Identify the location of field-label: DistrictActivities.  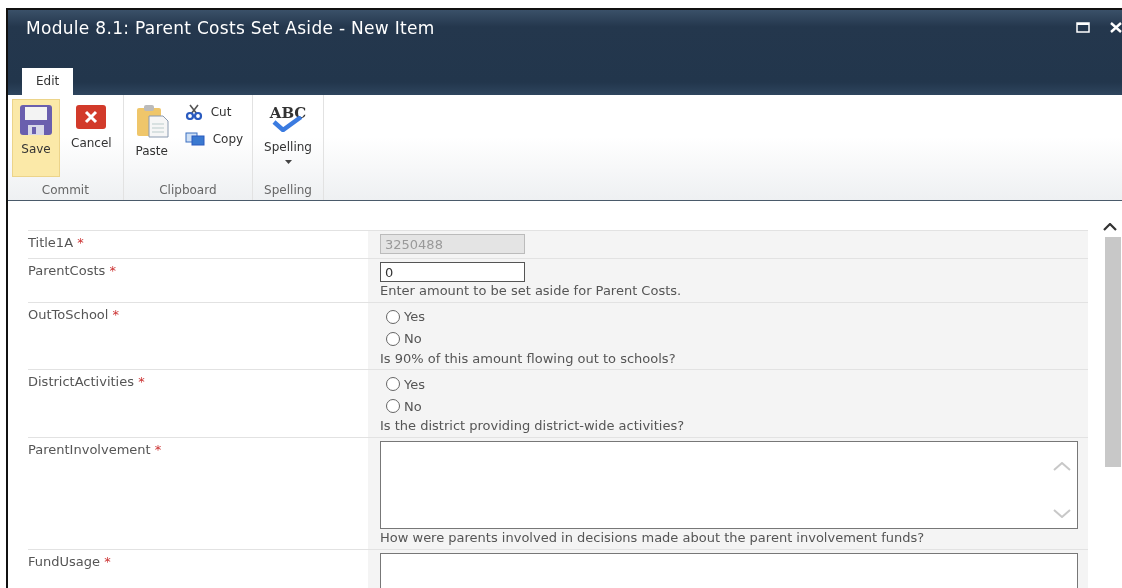
(81, 382).